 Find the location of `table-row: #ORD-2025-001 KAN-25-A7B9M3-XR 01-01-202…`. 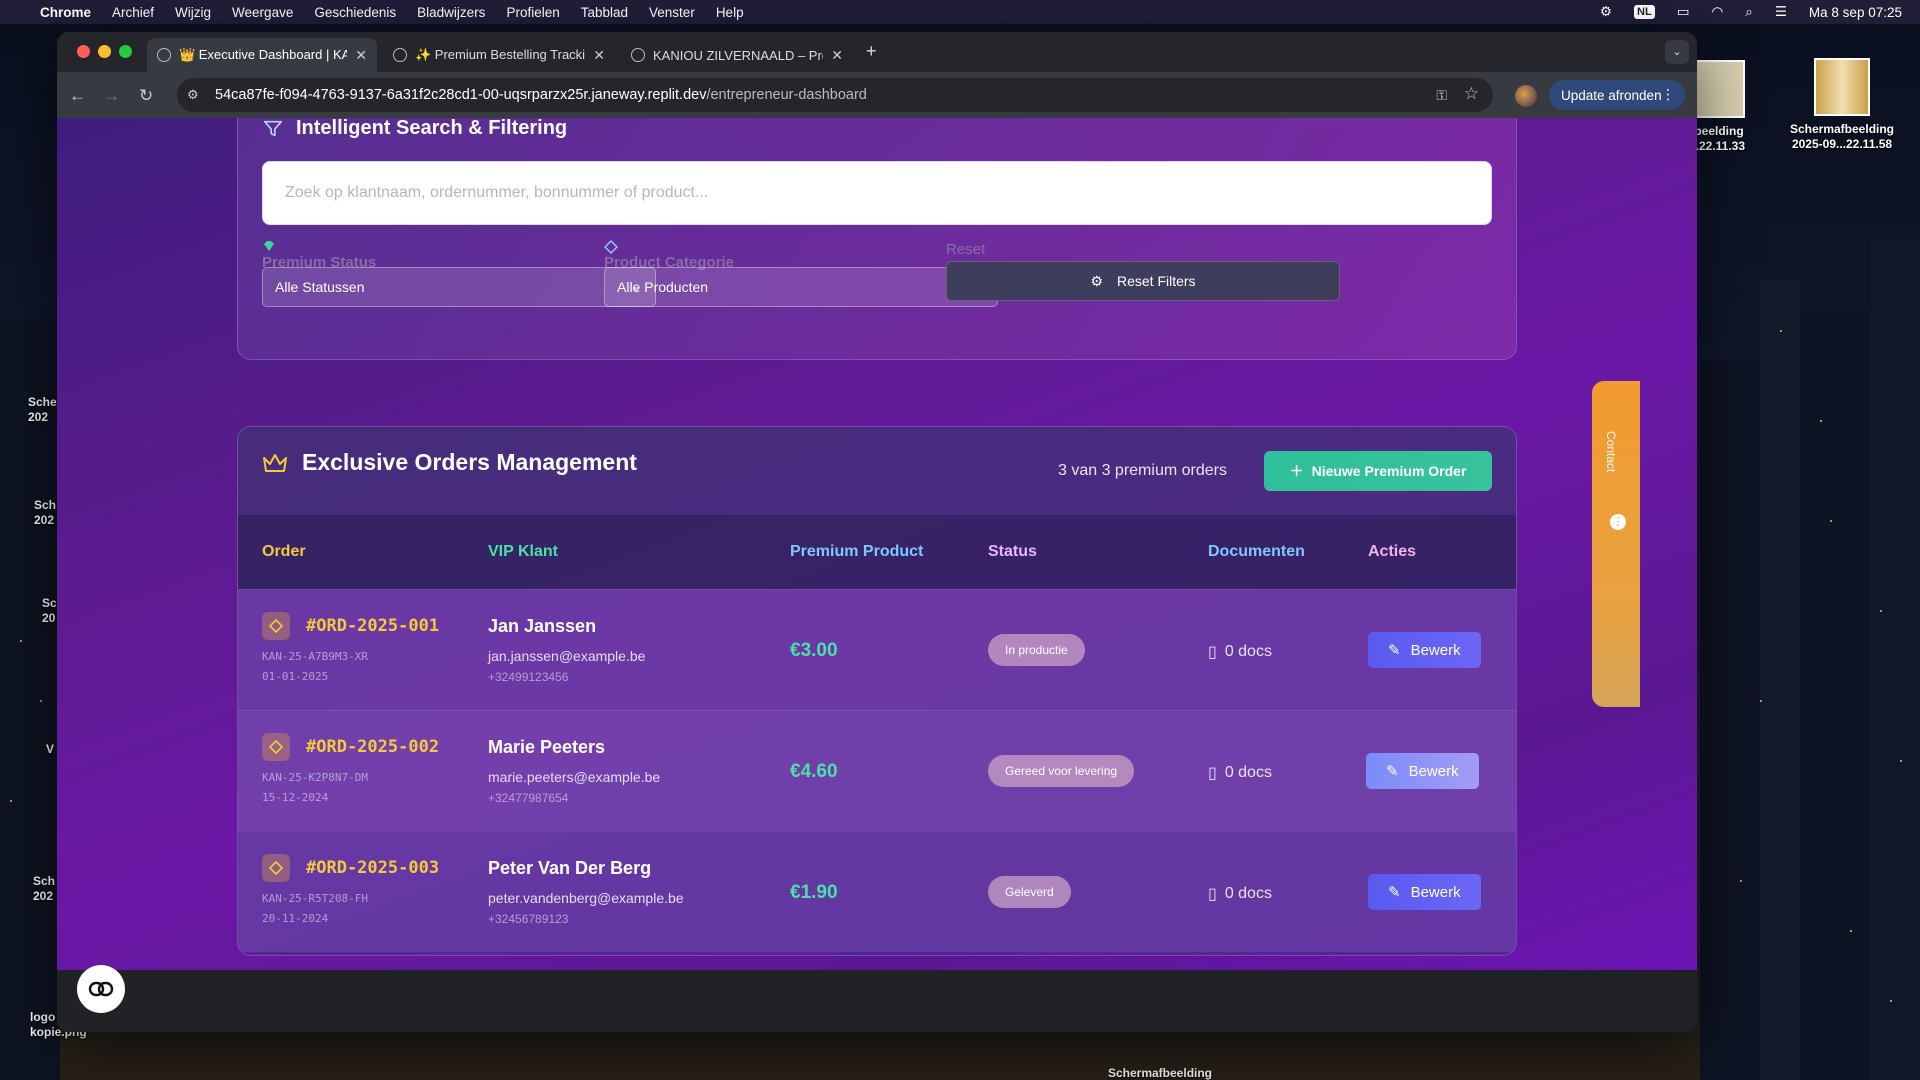

table-row: #ORD-2025-001 KAN-25-A7B9M3-XR 01-01-202… is located at coordinates (877, 649).